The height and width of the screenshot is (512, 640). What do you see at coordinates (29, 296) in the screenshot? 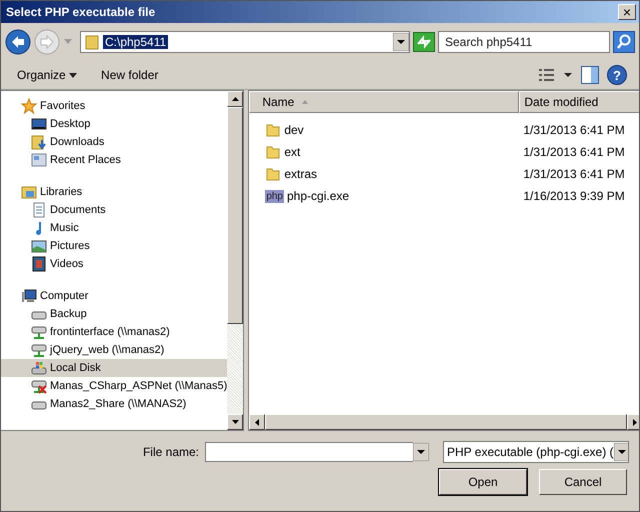
I see `computer-icon` at bounding box center [29, 296].